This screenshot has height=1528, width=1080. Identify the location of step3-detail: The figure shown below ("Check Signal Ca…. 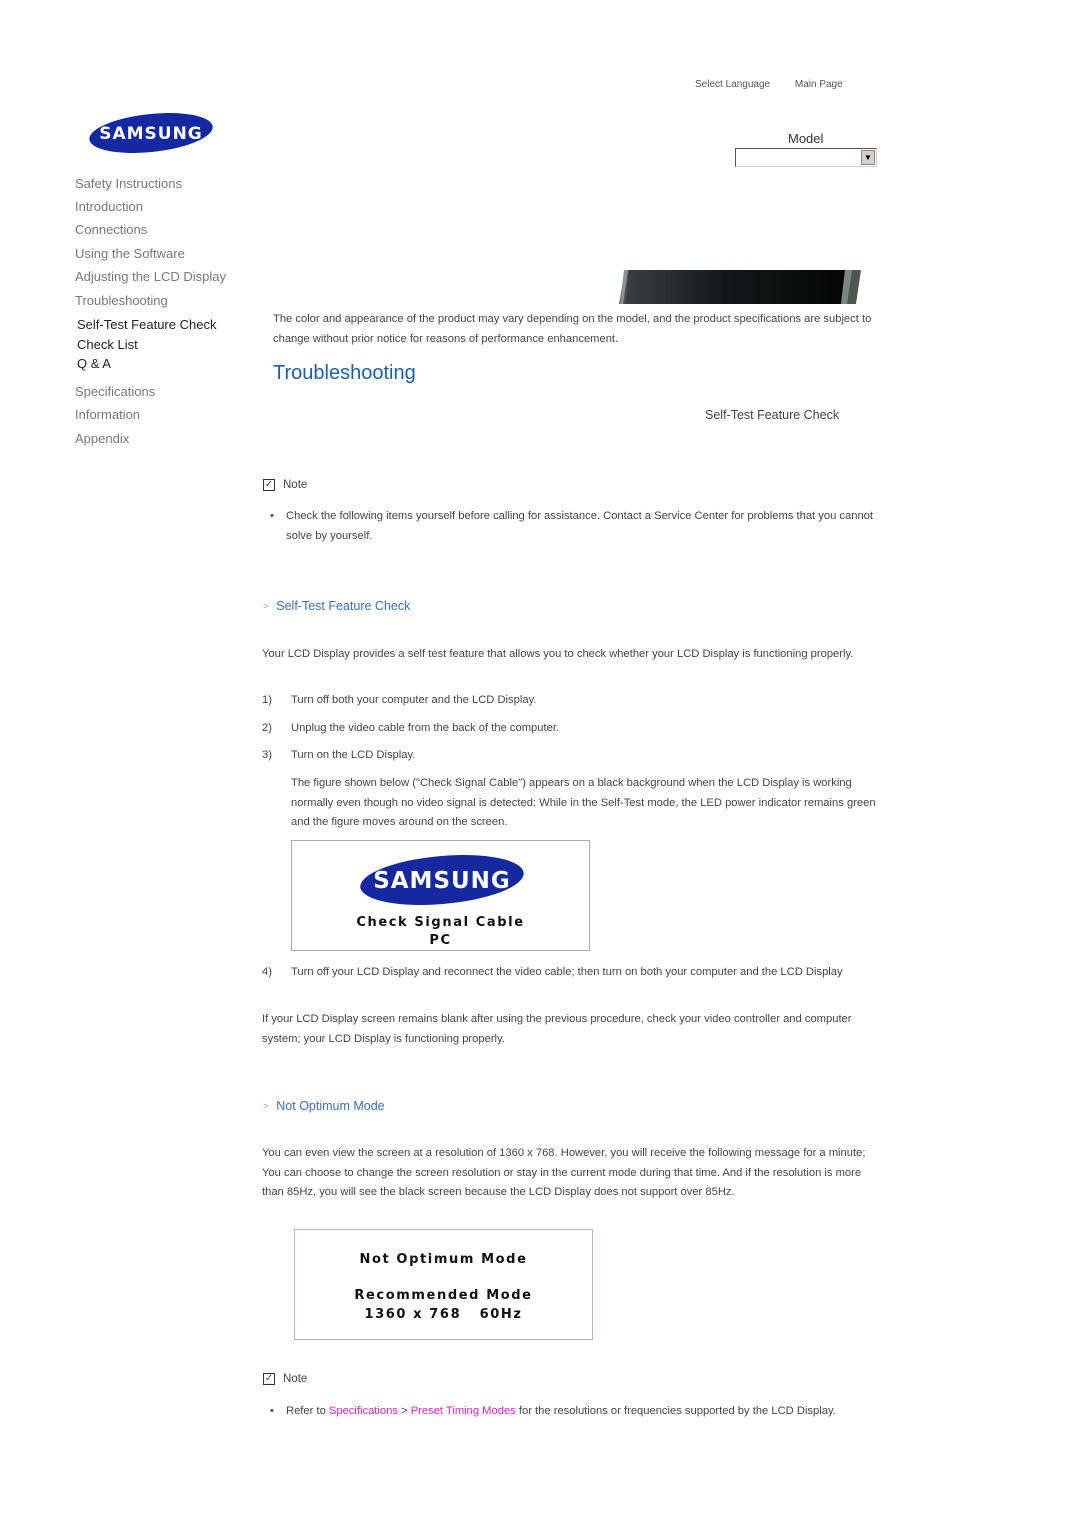
(583, 802).